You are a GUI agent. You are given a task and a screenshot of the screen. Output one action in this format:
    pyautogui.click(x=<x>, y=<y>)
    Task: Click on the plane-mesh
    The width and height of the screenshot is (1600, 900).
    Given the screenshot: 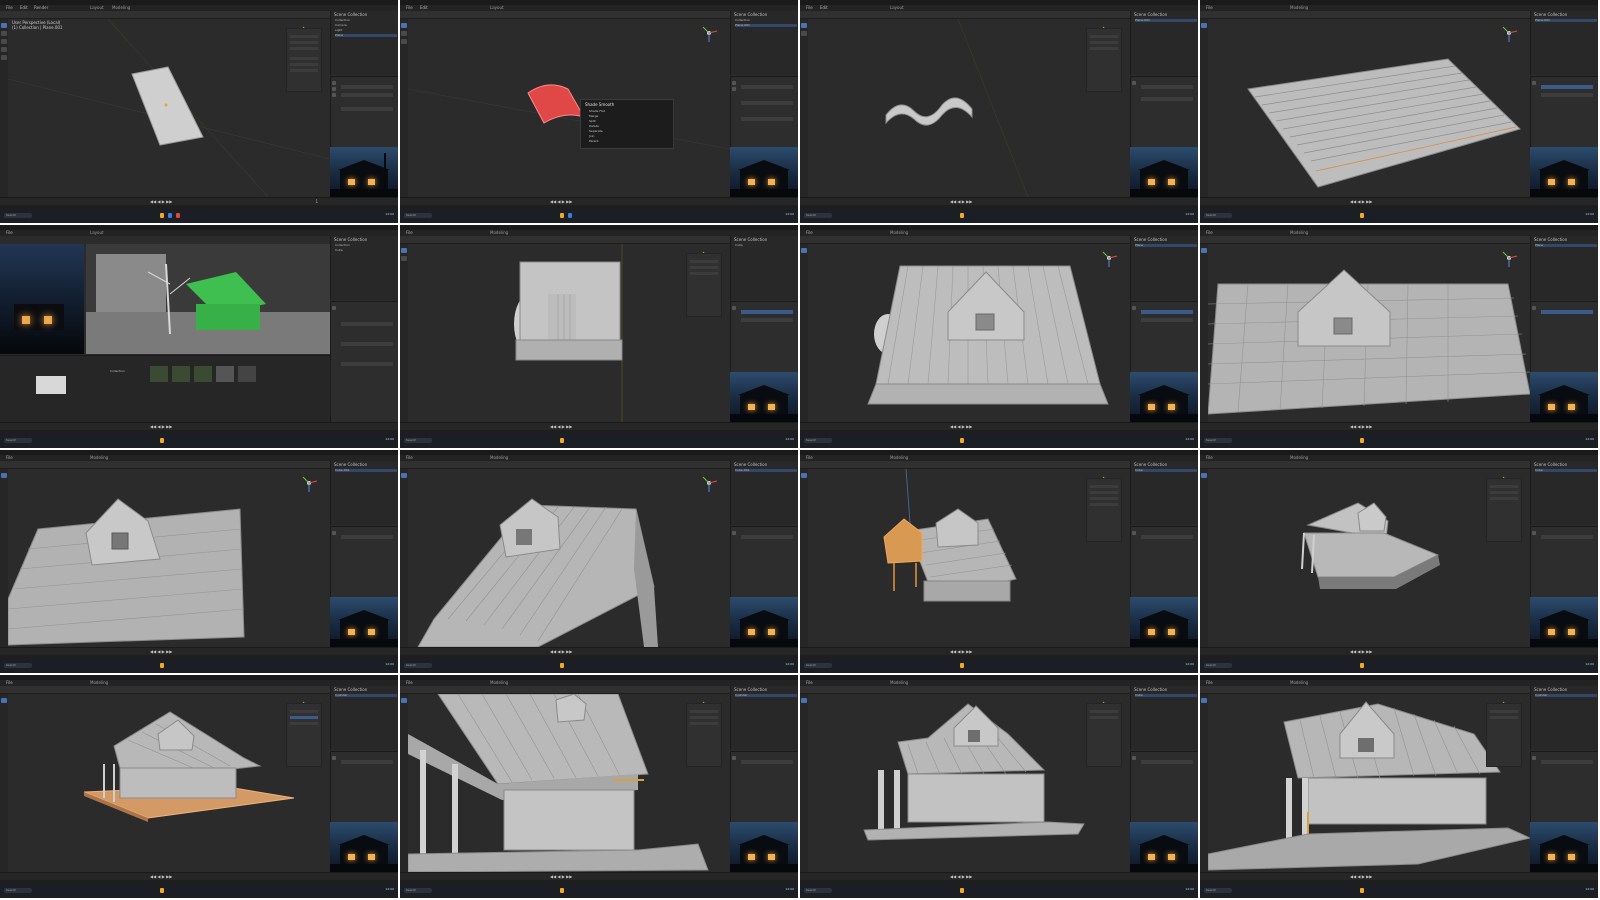 What is the action you would take?
    pyautogui.click(x=167, y=106)
    